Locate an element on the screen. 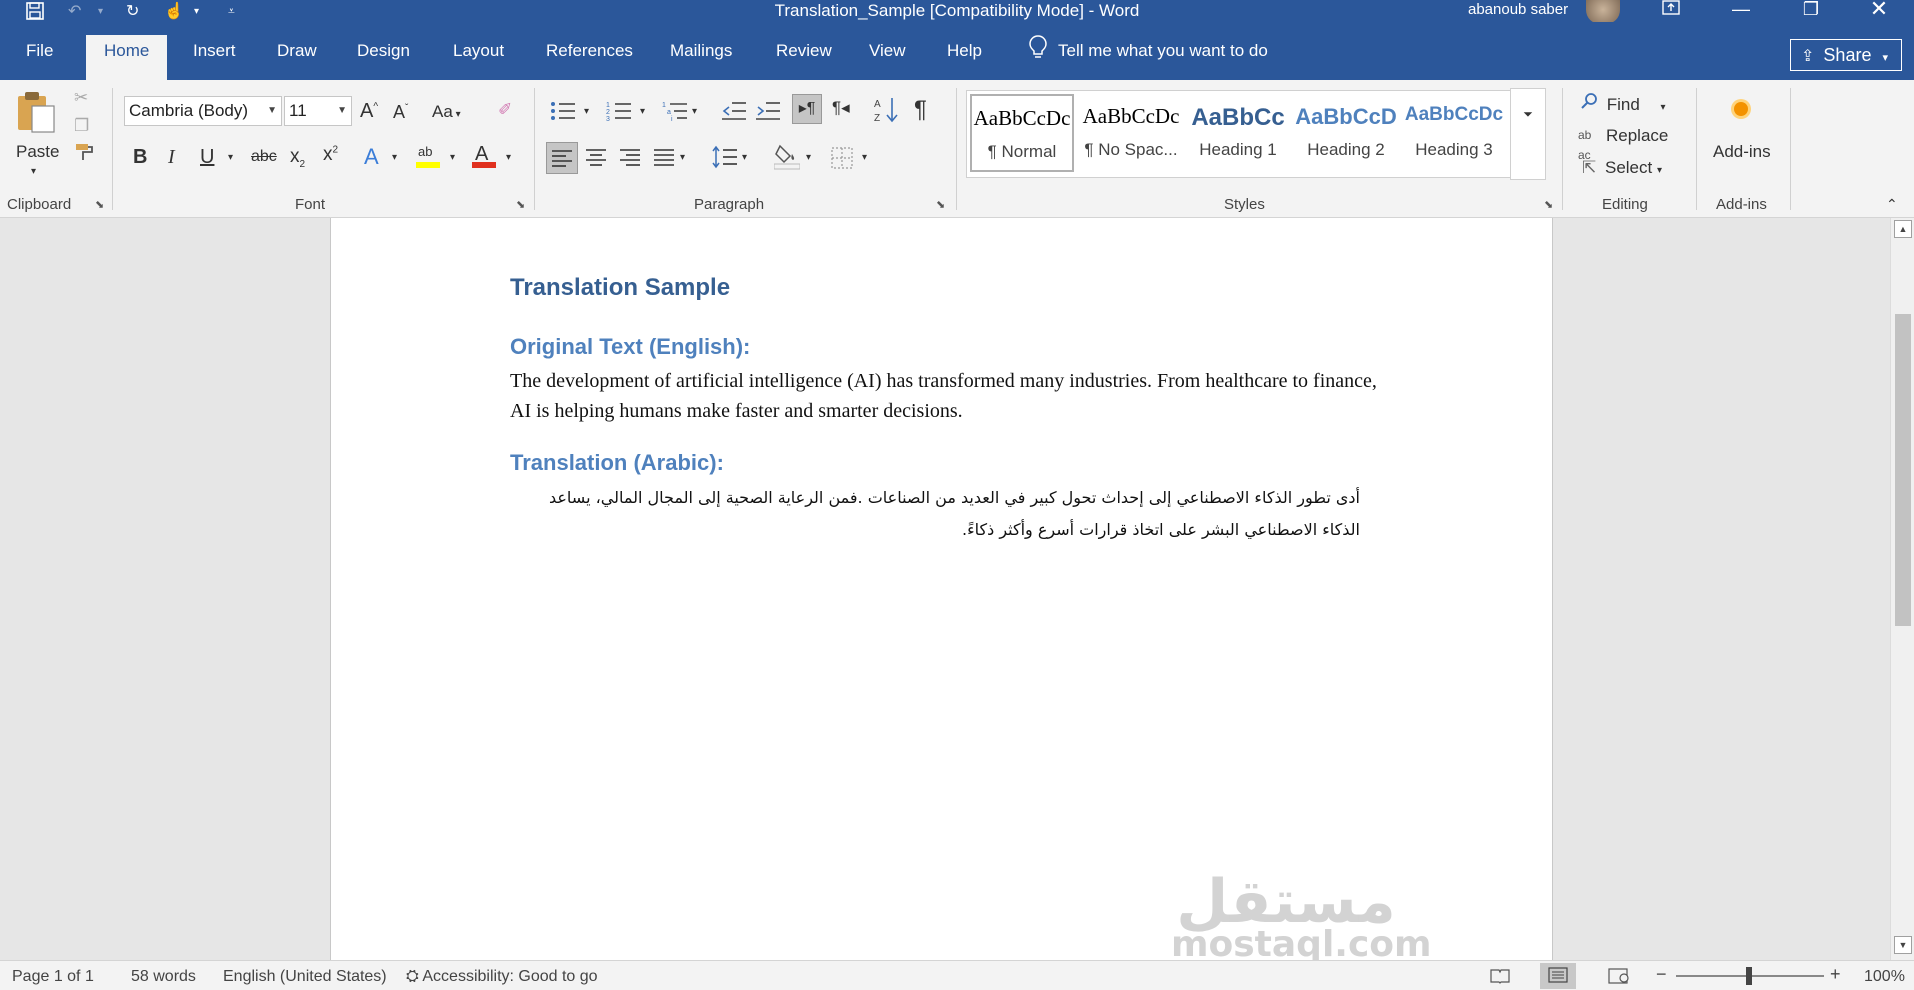 The image size is (1914, 990). paragraph-launcher-icon: ⬊ is located at coordinates (940, 204).